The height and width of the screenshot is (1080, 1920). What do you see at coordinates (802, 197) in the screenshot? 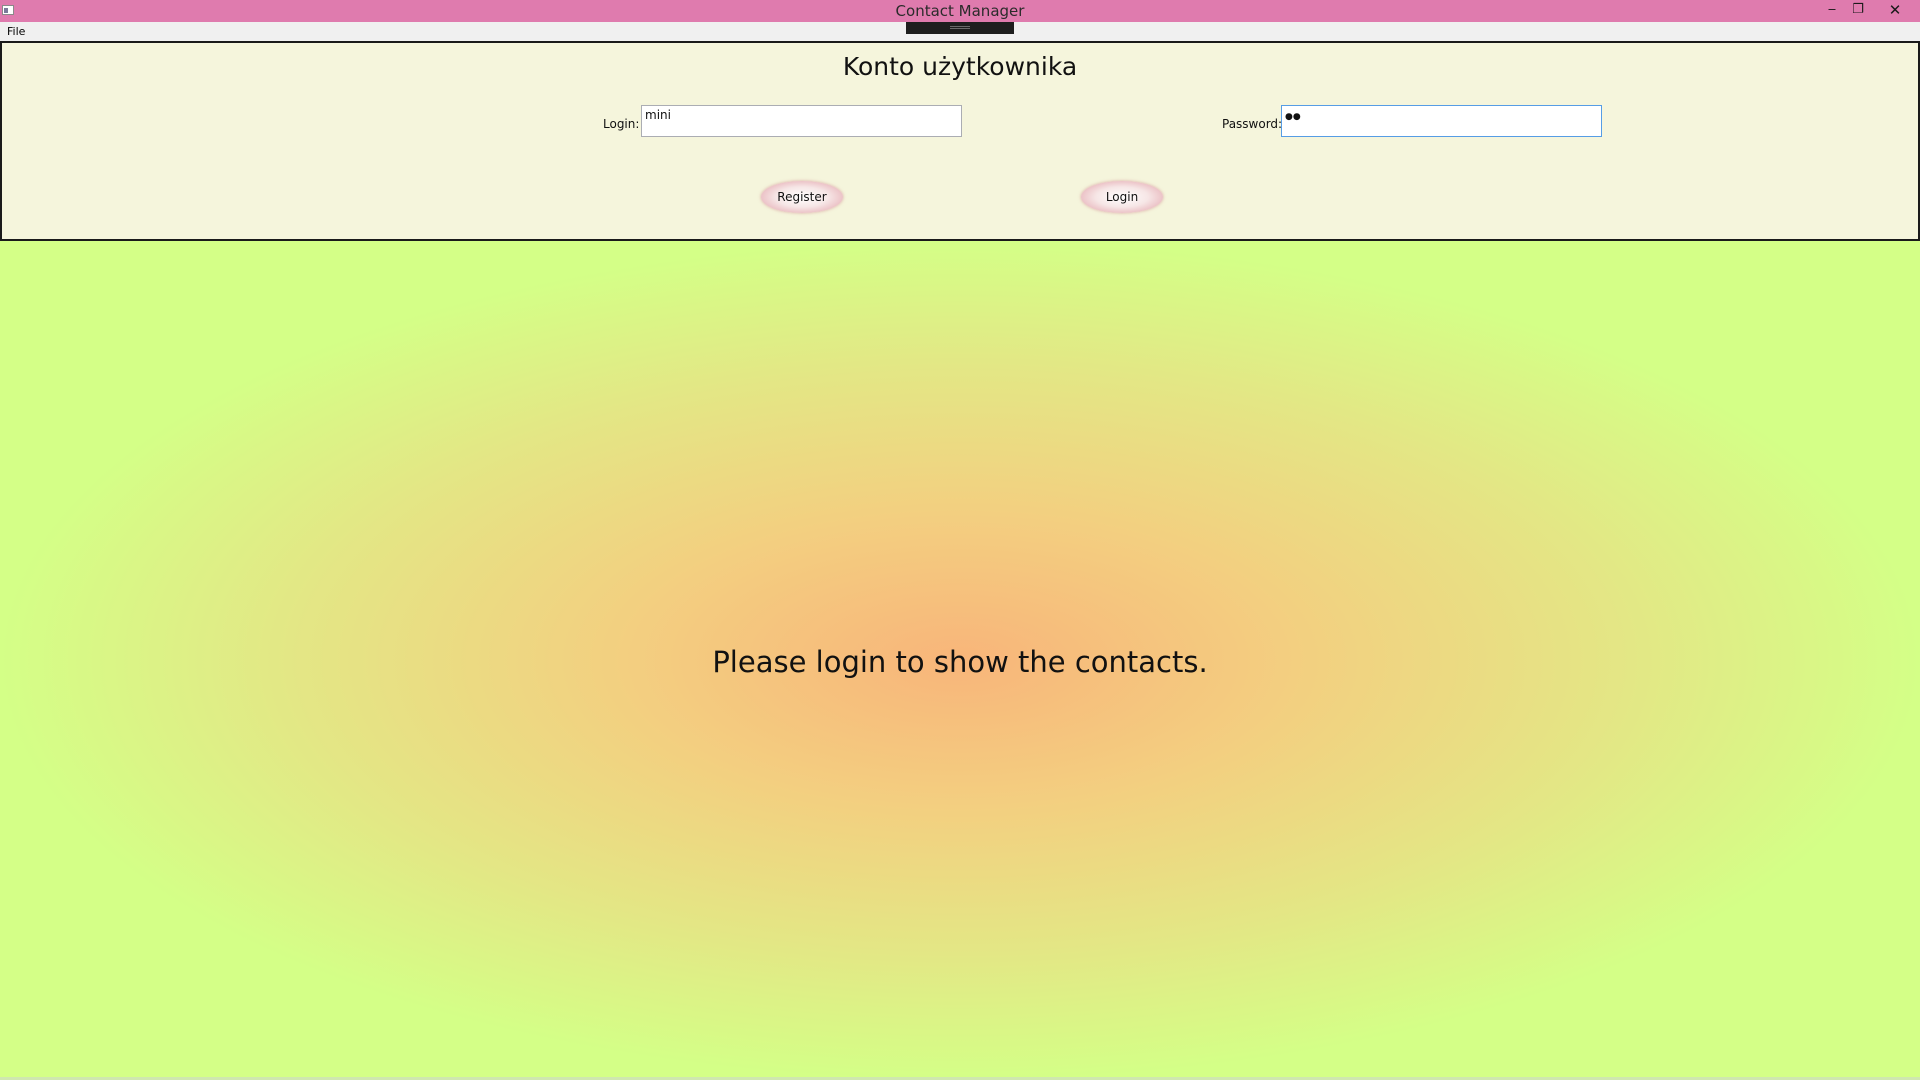
I see `register-button: Register` at bounding box center [802, 197].